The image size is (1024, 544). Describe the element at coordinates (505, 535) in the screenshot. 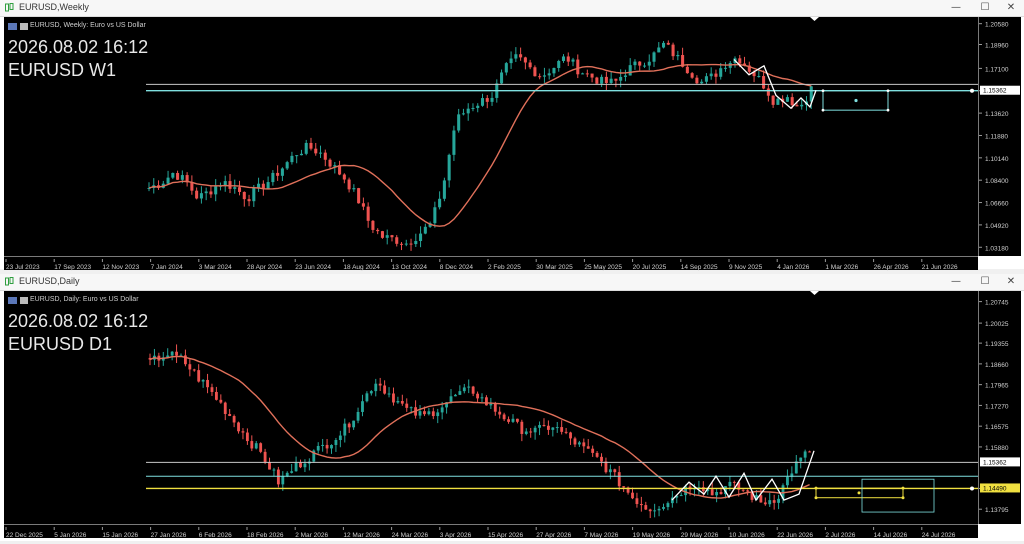

I see `time-tick-label: 15 Apr 2026` at that location.